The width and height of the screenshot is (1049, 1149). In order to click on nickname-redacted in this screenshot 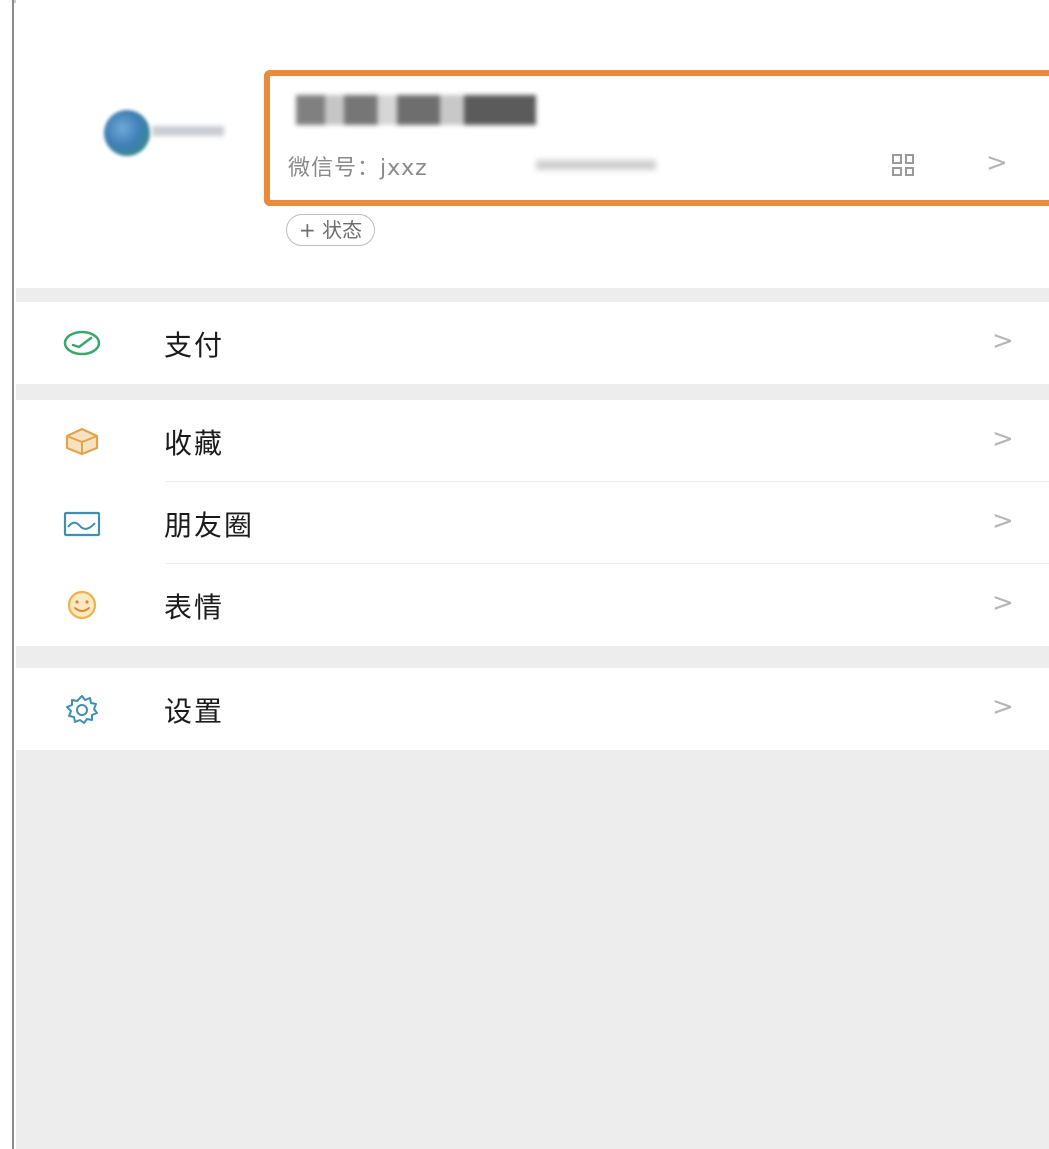, I will do `click(416, 110)`.